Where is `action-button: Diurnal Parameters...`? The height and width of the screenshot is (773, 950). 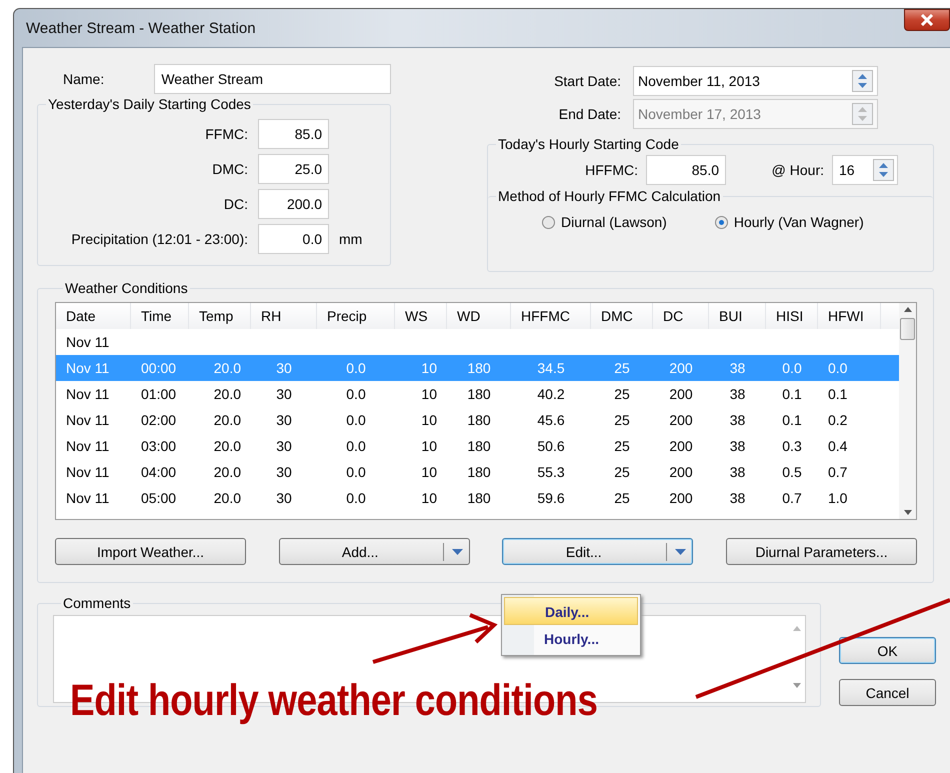
action-button: Diurnal Parameters... is located at coordinates (821, 551).